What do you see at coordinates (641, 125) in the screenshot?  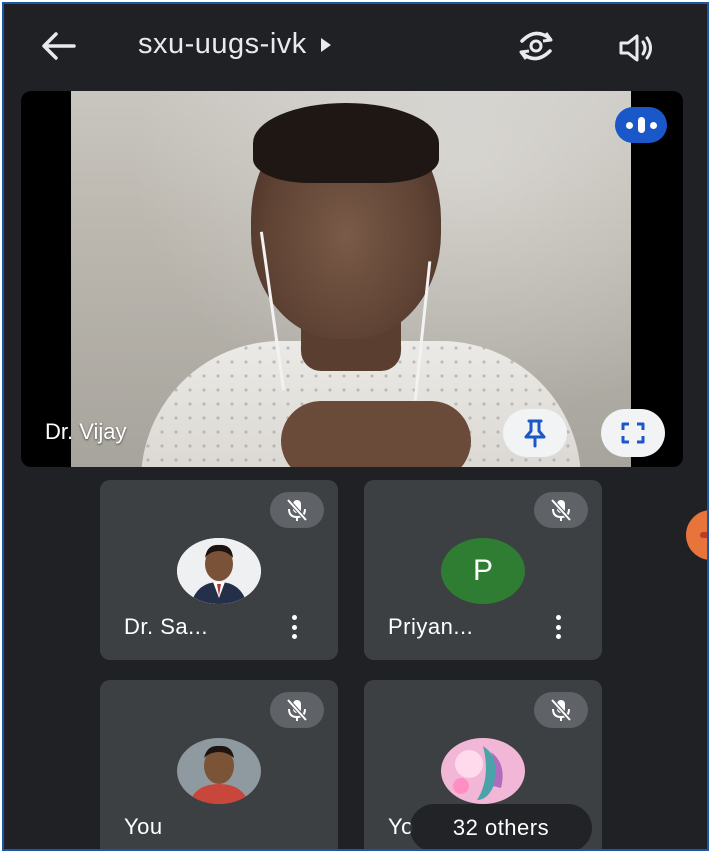 I see `speaking-indicator-icon` at bounding box center [641, 125].